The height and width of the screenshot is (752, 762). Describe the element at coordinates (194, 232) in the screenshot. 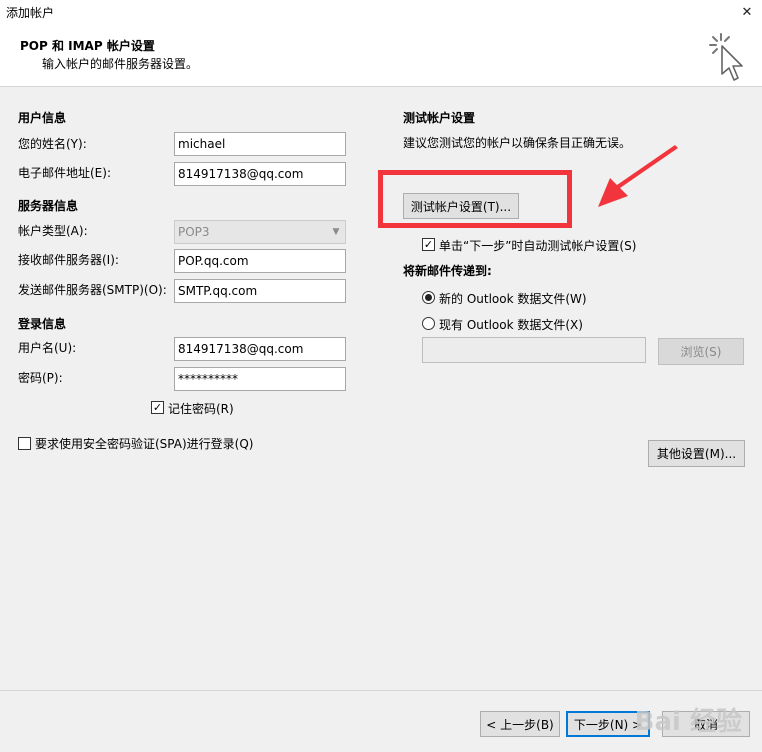

I see `account-type-value: POP3` at that location.